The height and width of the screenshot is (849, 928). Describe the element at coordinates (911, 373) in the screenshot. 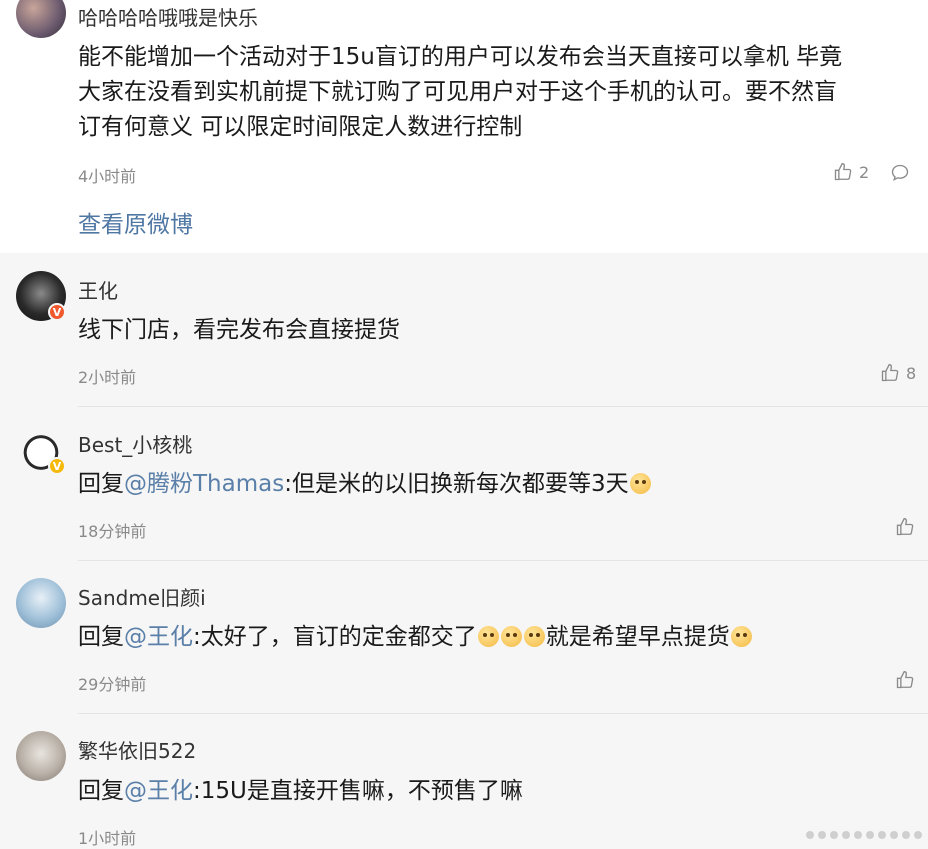

I see `like-count: 8` at that location.